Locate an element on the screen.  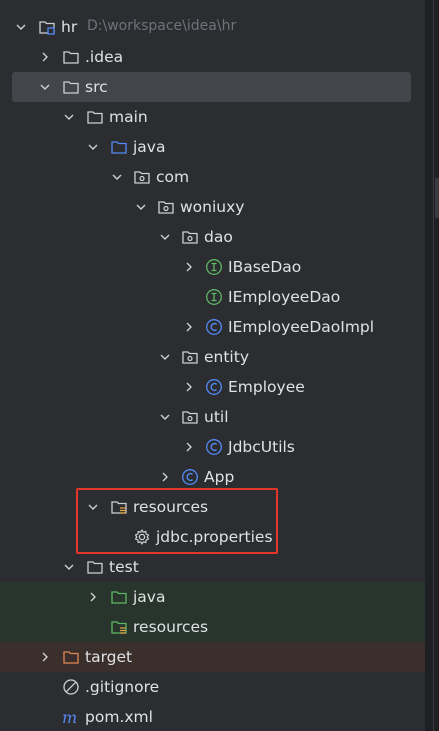
maven-icon: m is located at coordinates (71, 717).